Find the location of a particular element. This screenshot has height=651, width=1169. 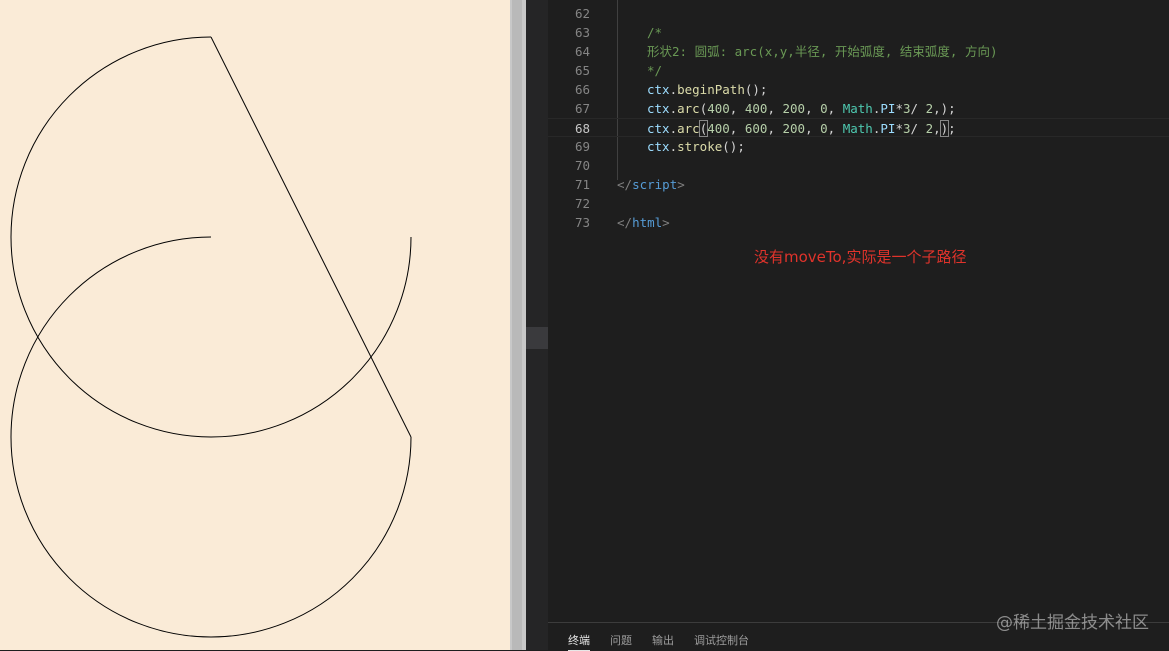

code-line: 73 </html> is located at coordinates (858, 222).